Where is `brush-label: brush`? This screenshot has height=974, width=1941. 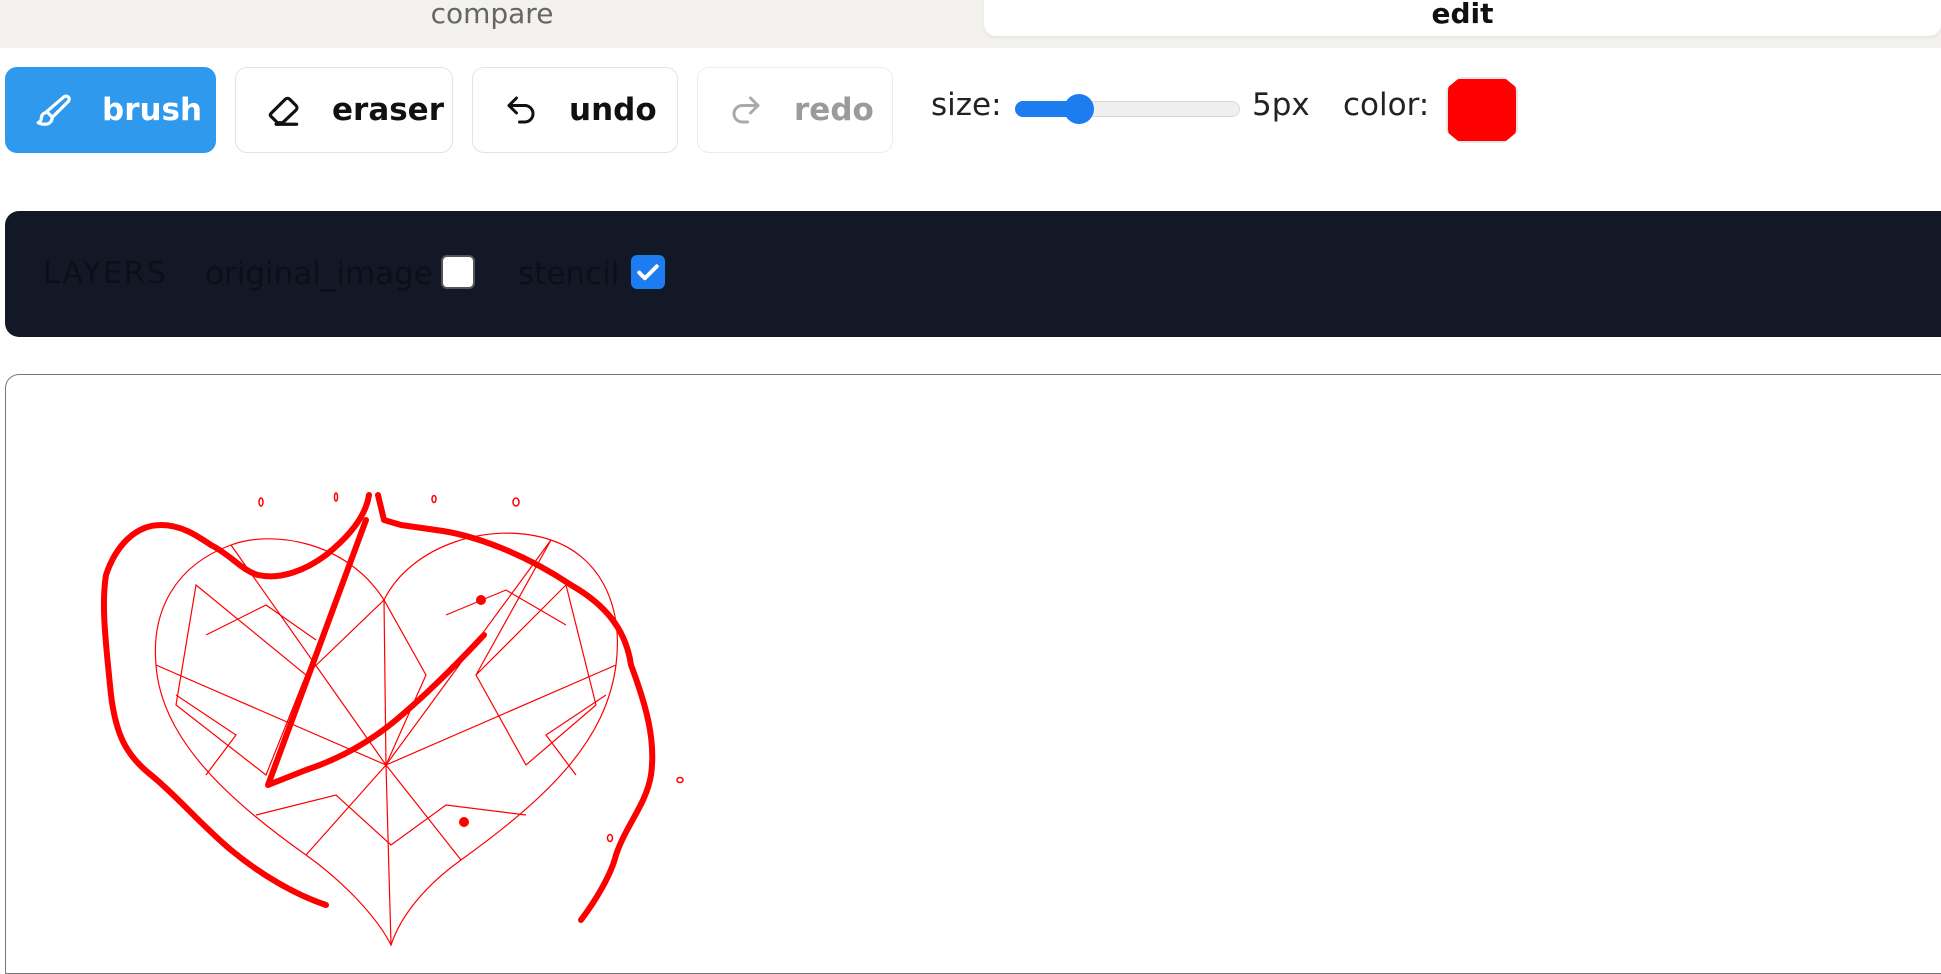
brush-label: brush is located at coordinates (152, 110).